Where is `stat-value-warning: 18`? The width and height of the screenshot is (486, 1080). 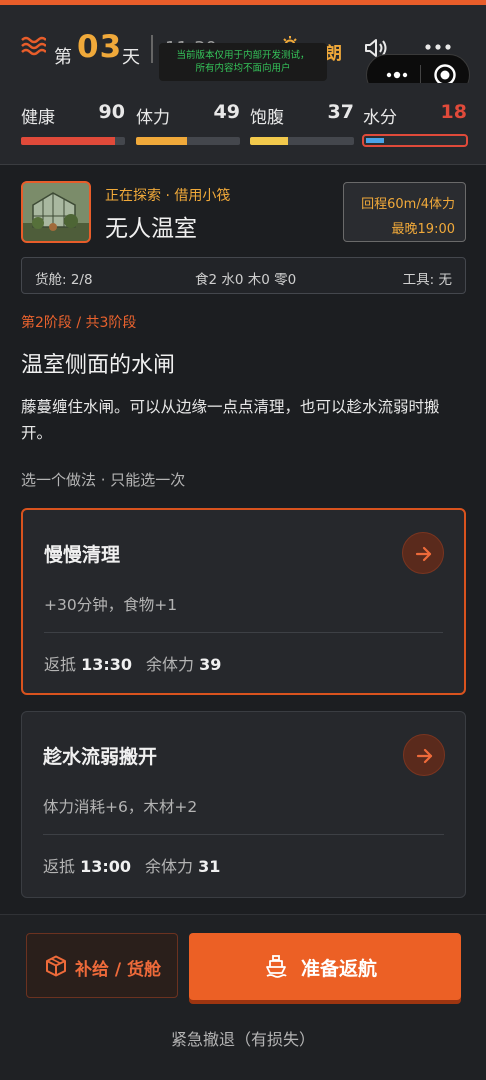
stat-value-warning: 18 is located at coordinates (453, 112).